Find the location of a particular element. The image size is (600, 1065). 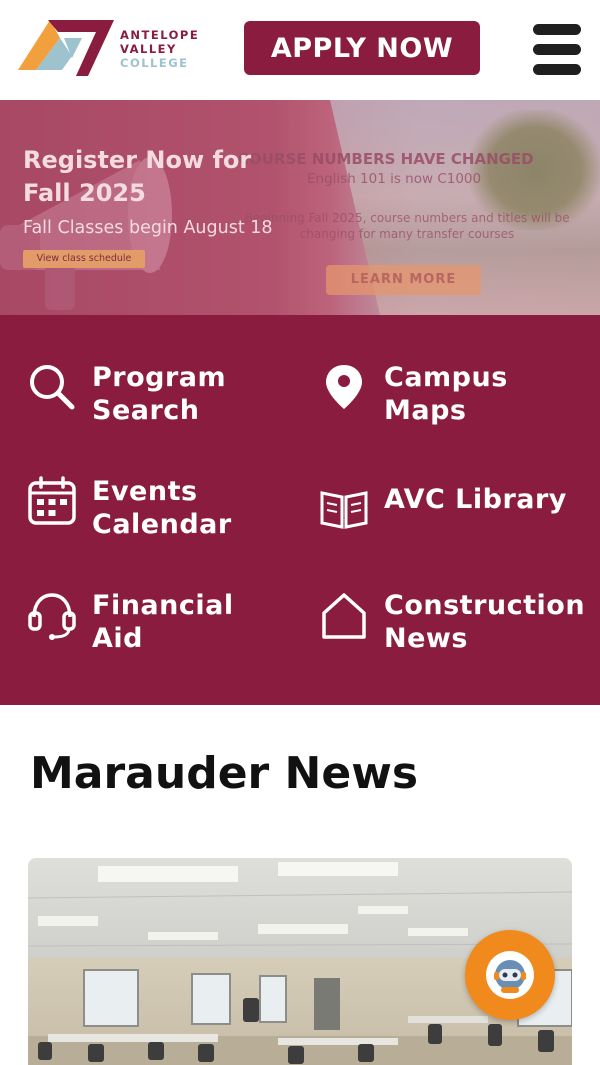

quick-link-avc-library: AVC Library is located at coordinates (442, 509).